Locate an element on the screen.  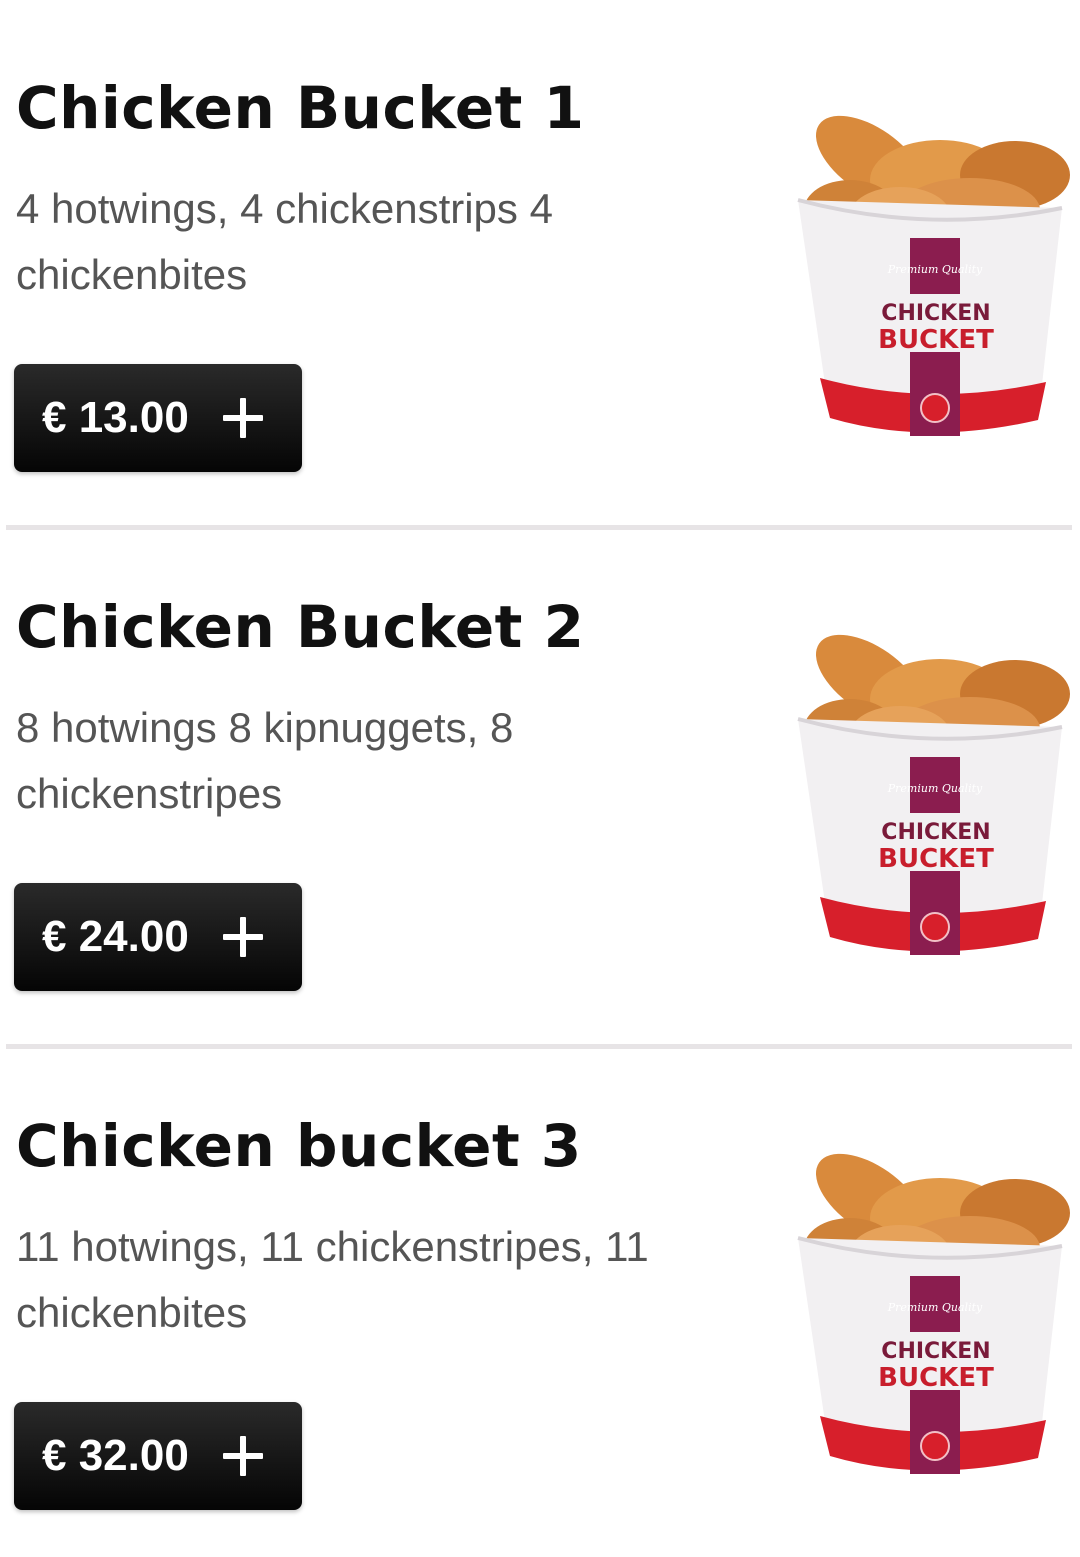
item-price: € 32.00 is located at coordinates (115, 1455).